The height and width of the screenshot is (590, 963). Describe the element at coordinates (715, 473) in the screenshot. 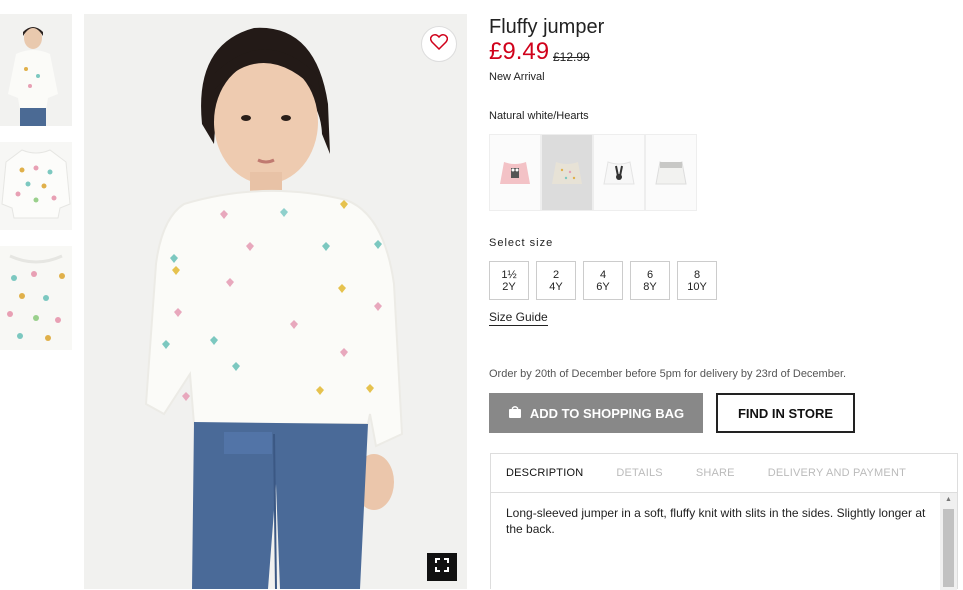

I see `tab-share: SHARE` at that location.